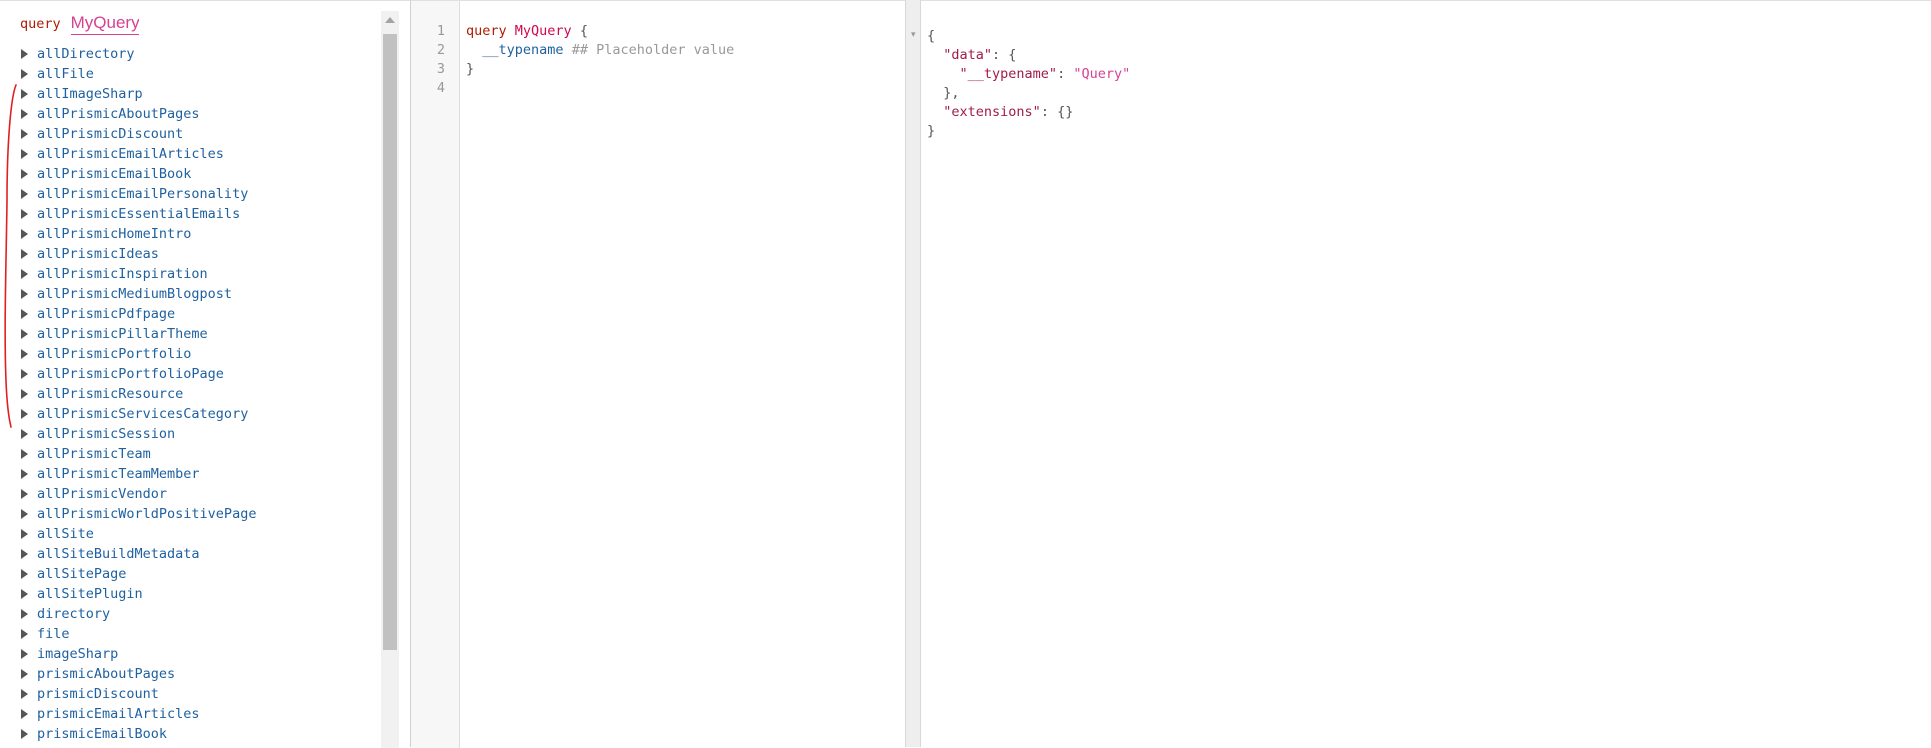 The height and width of the screenshot is (748, 1931). I want to click on scroll-up-arrow-icon, so click(390, 20).